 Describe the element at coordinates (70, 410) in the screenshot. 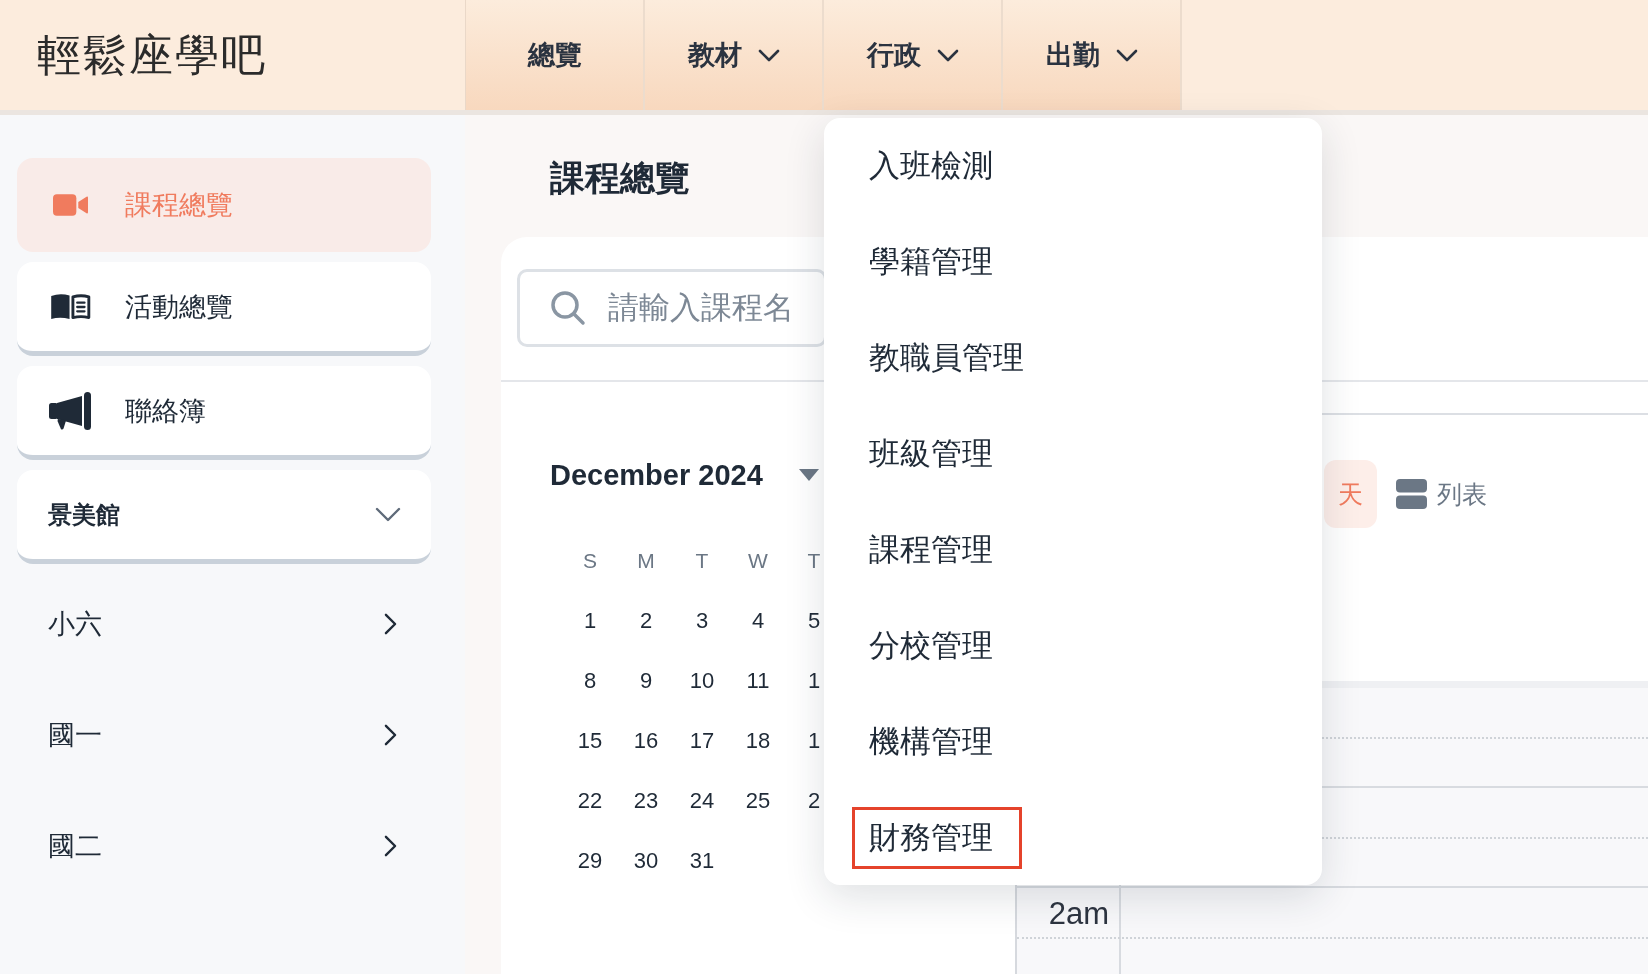

I see `megaphone-icon` at that location.